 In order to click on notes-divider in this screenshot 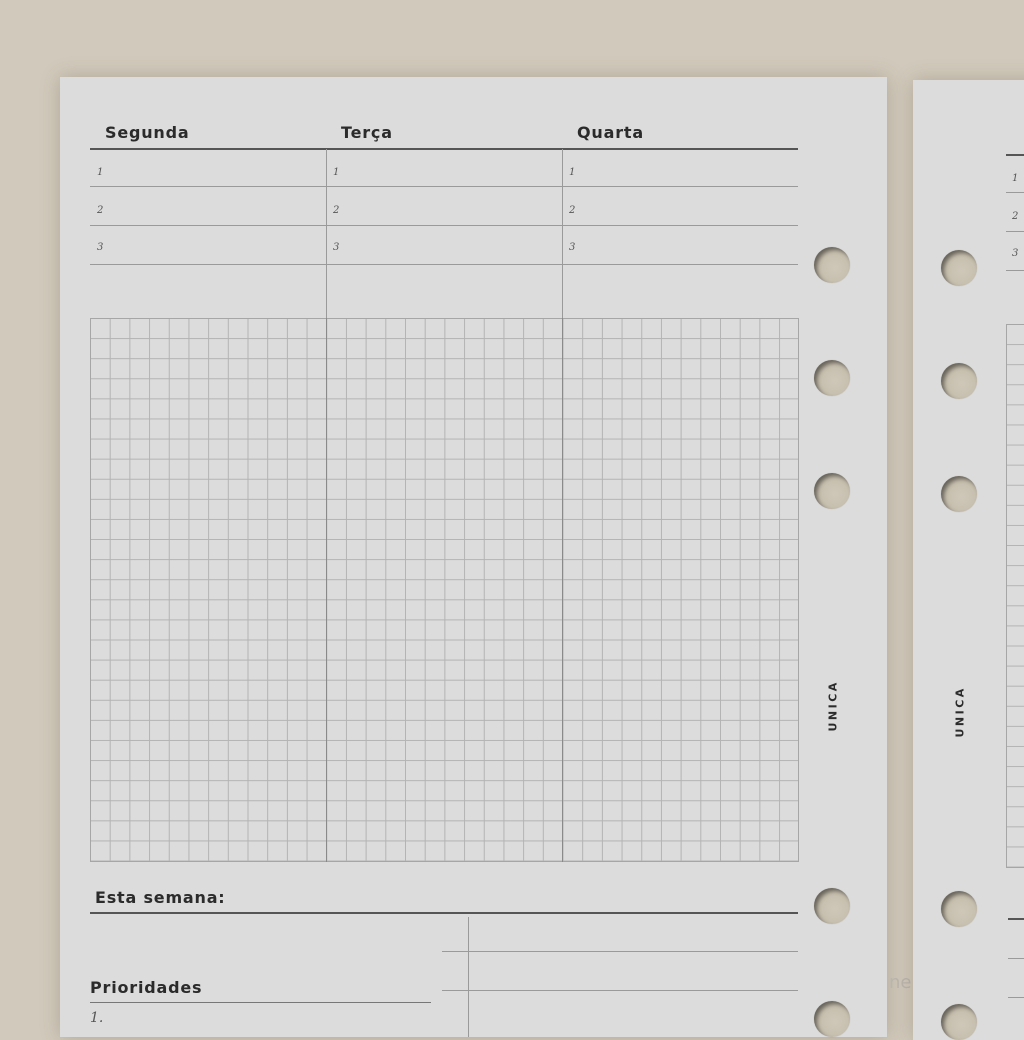, I will do `click(468, 977)`.